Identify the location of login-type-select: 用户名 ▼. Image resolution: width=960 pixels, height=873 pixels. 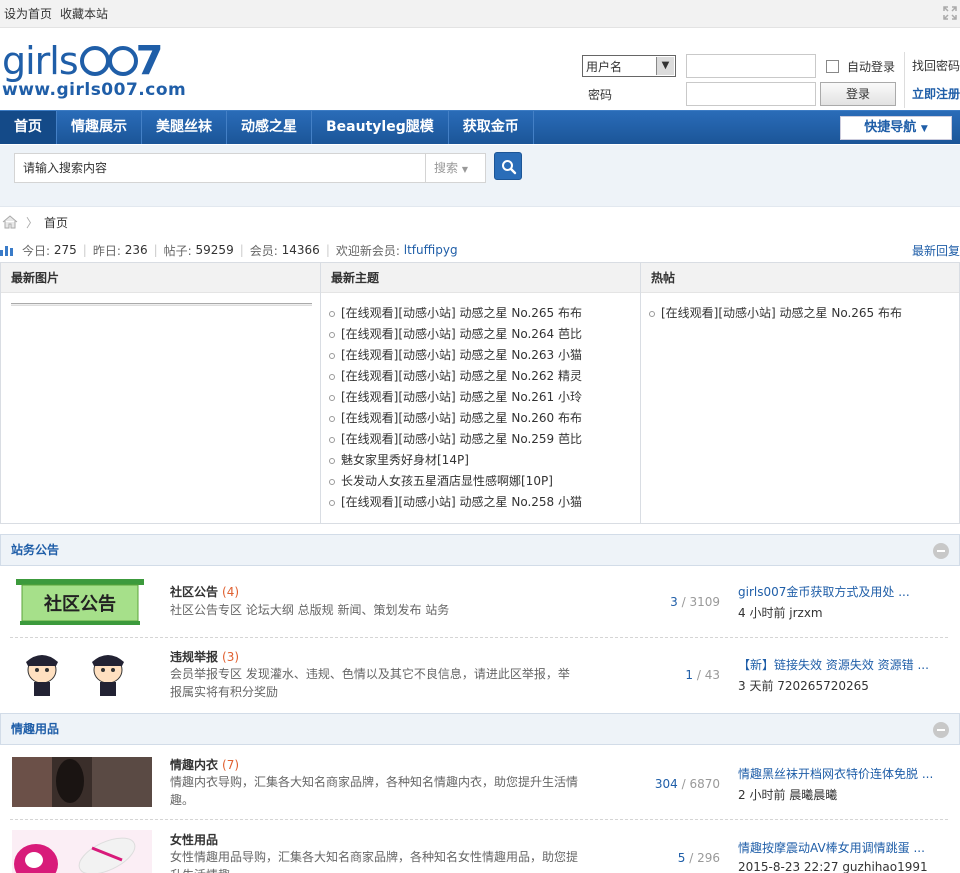
(629, 66).